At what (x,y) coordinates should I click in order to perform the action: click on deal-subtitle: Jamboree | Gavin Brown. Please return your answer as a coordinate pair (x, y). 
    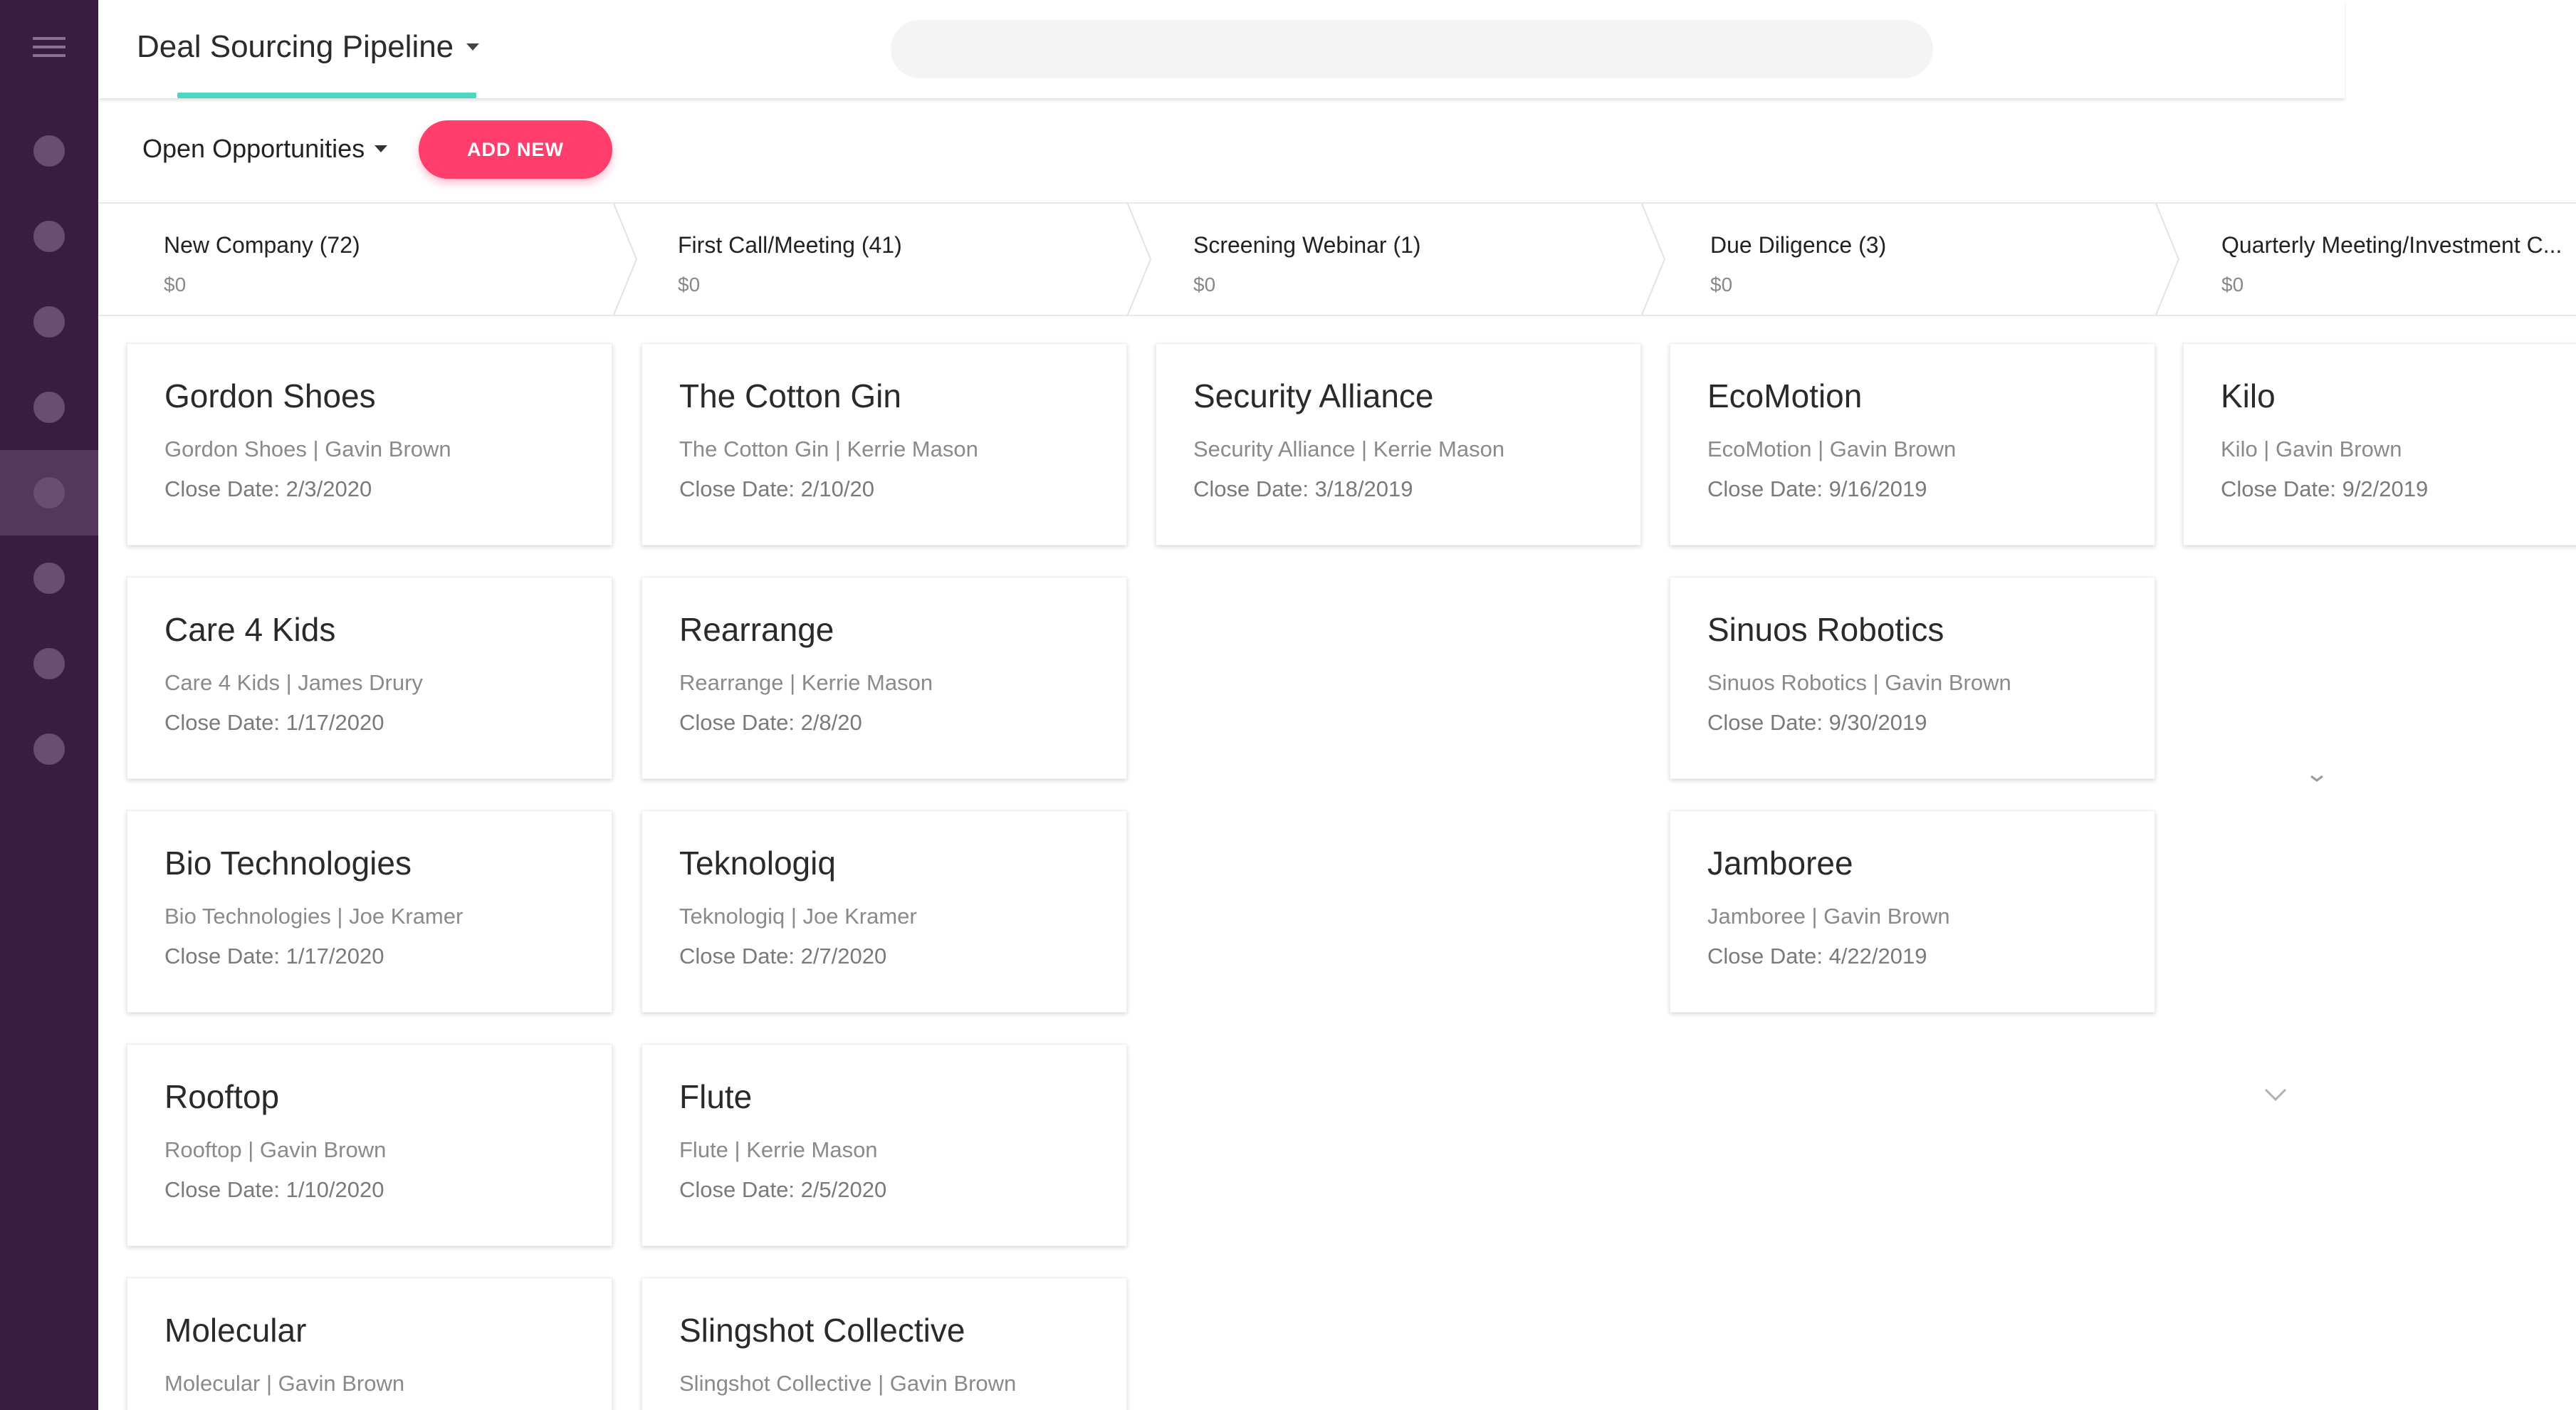
    Looking at the image, I should click on (1828, 916).